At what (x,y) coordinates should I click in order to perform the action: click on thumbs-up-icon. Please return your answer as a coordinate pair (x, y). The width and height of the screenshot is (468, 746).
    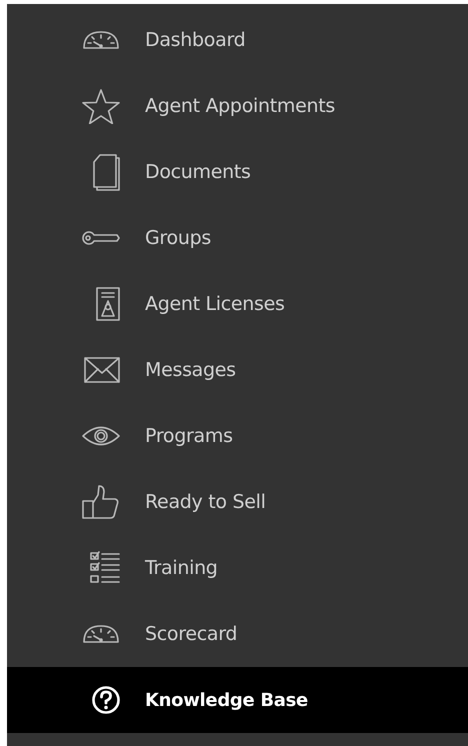
    Looking at the image, I should click on (101, 502).